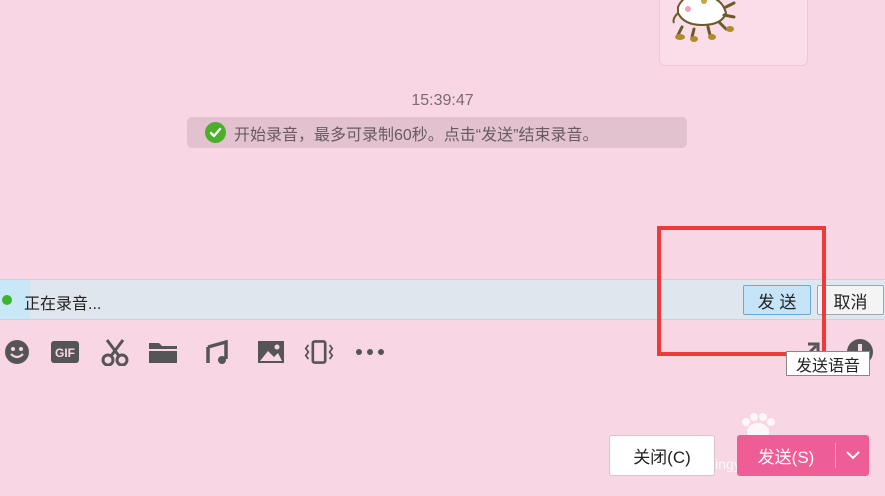 The height and width of the screenshot is (496, 885). I want to click on chick-sticker-icon, so click(704, 21).